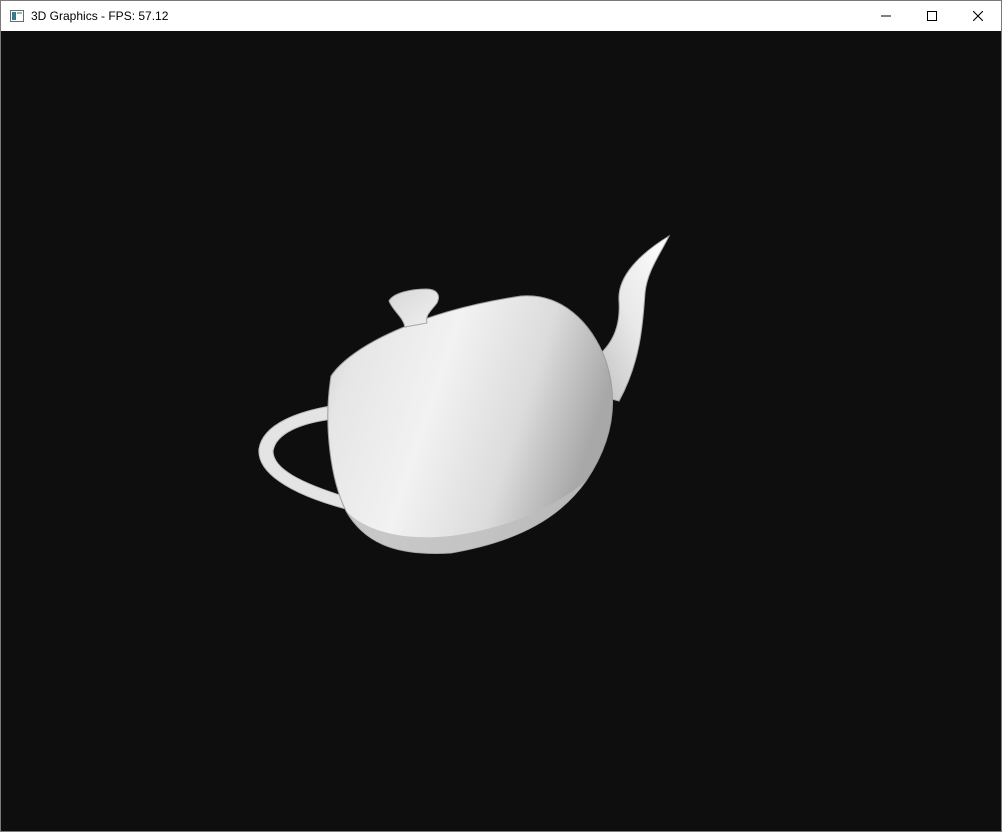 The image size is (1002, 832). I want to click on window-controls, so click(932, 16).